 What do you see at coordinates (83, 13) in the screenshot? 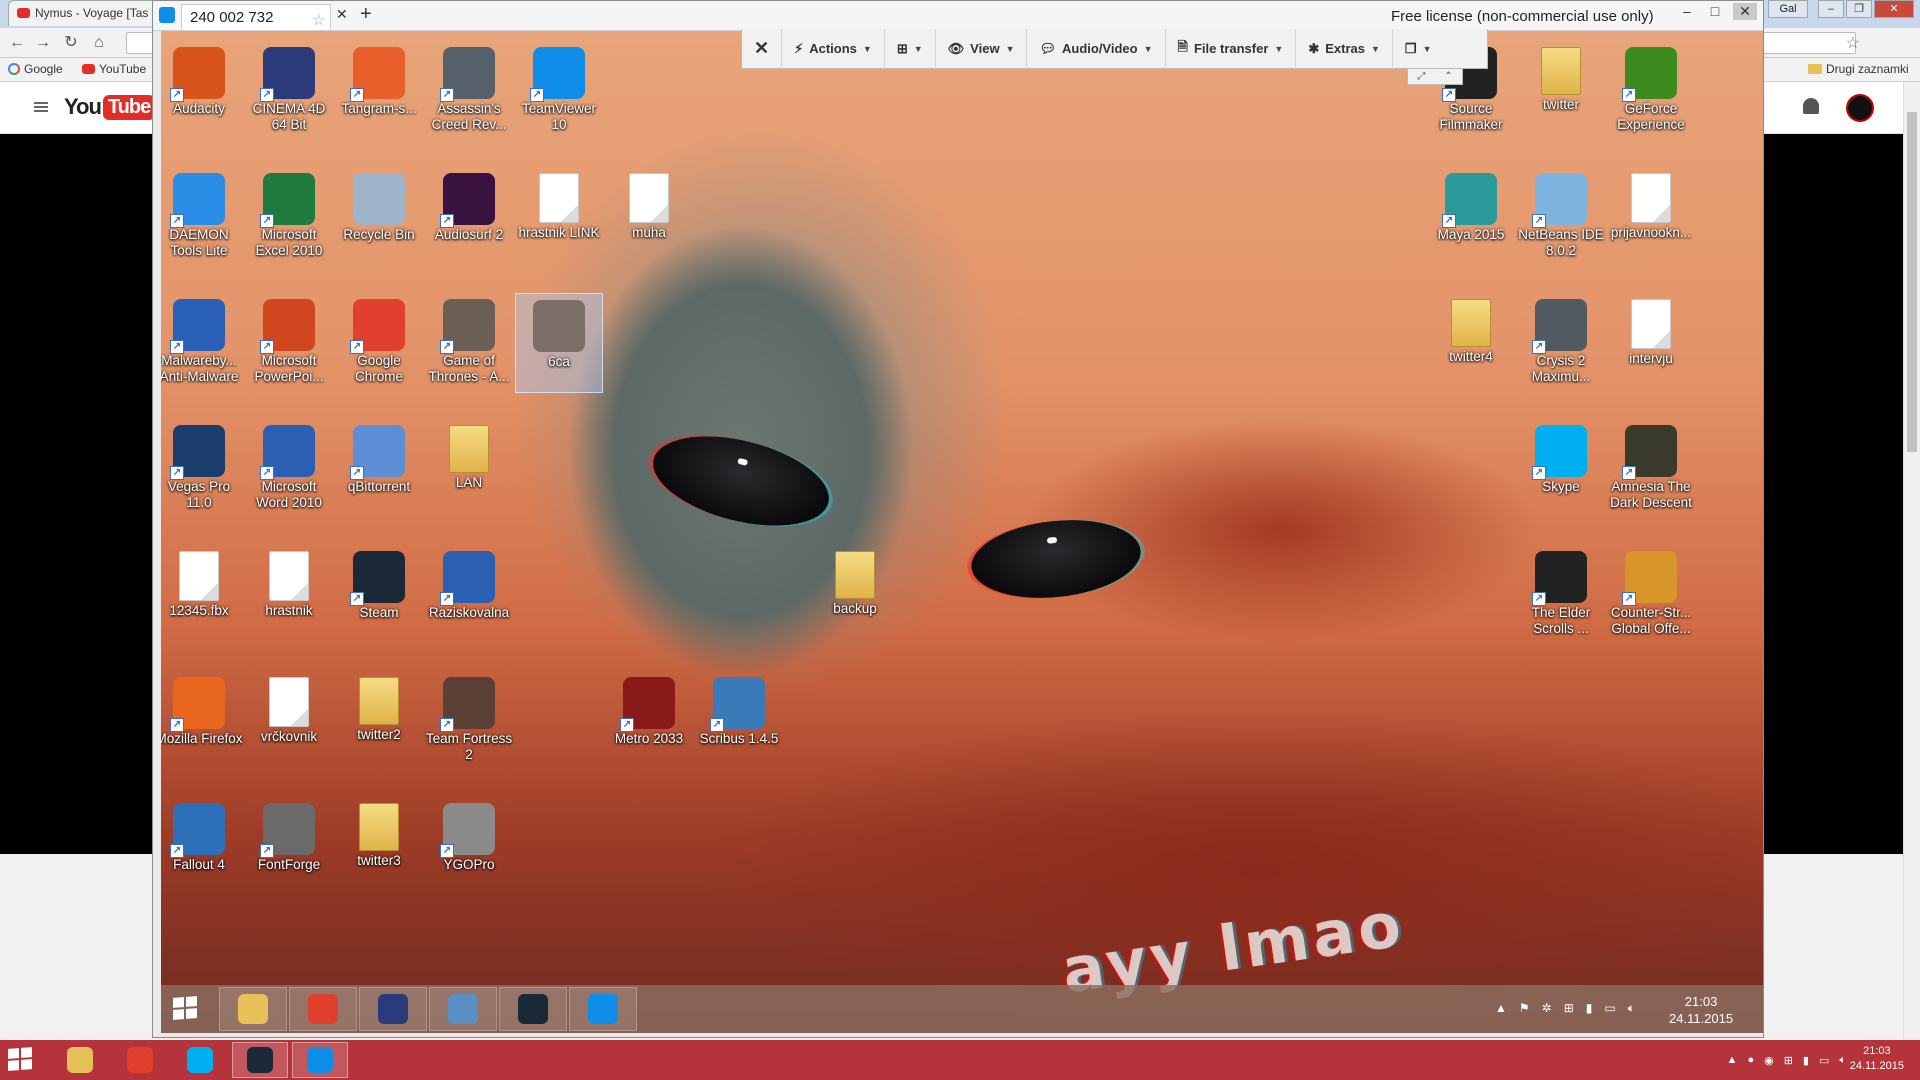
I see `chrome-tab: Nymus - Voyage [Tas` at bounding box center [83, 13].